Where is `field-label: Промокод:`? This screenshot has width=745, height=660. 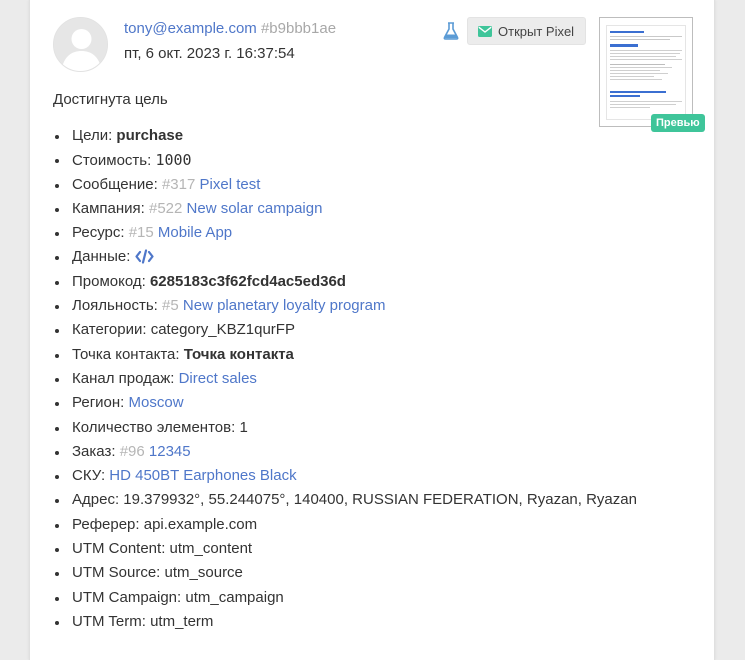
field-label: Промокод: is located at coordinates (109, 281).